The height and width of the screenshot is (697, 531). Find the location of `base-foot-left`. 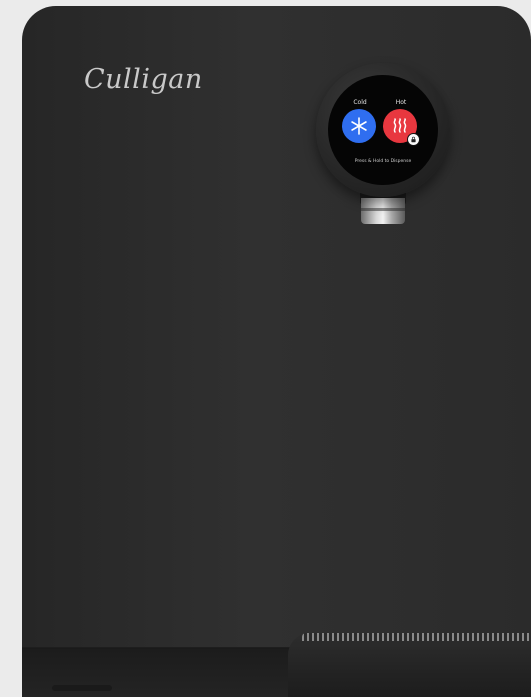

base-foot-left is located at coordinates (82, 688).